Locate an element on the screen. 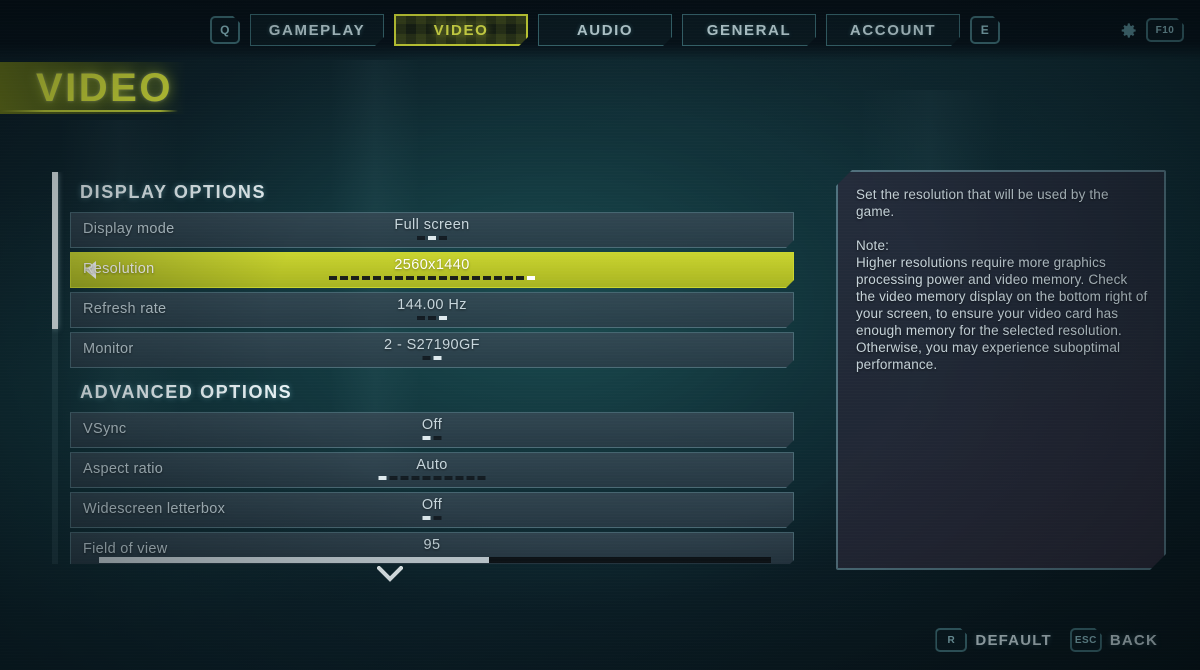  setting-value-aspect-ratio: Auto is located at coordinates (432, 465).